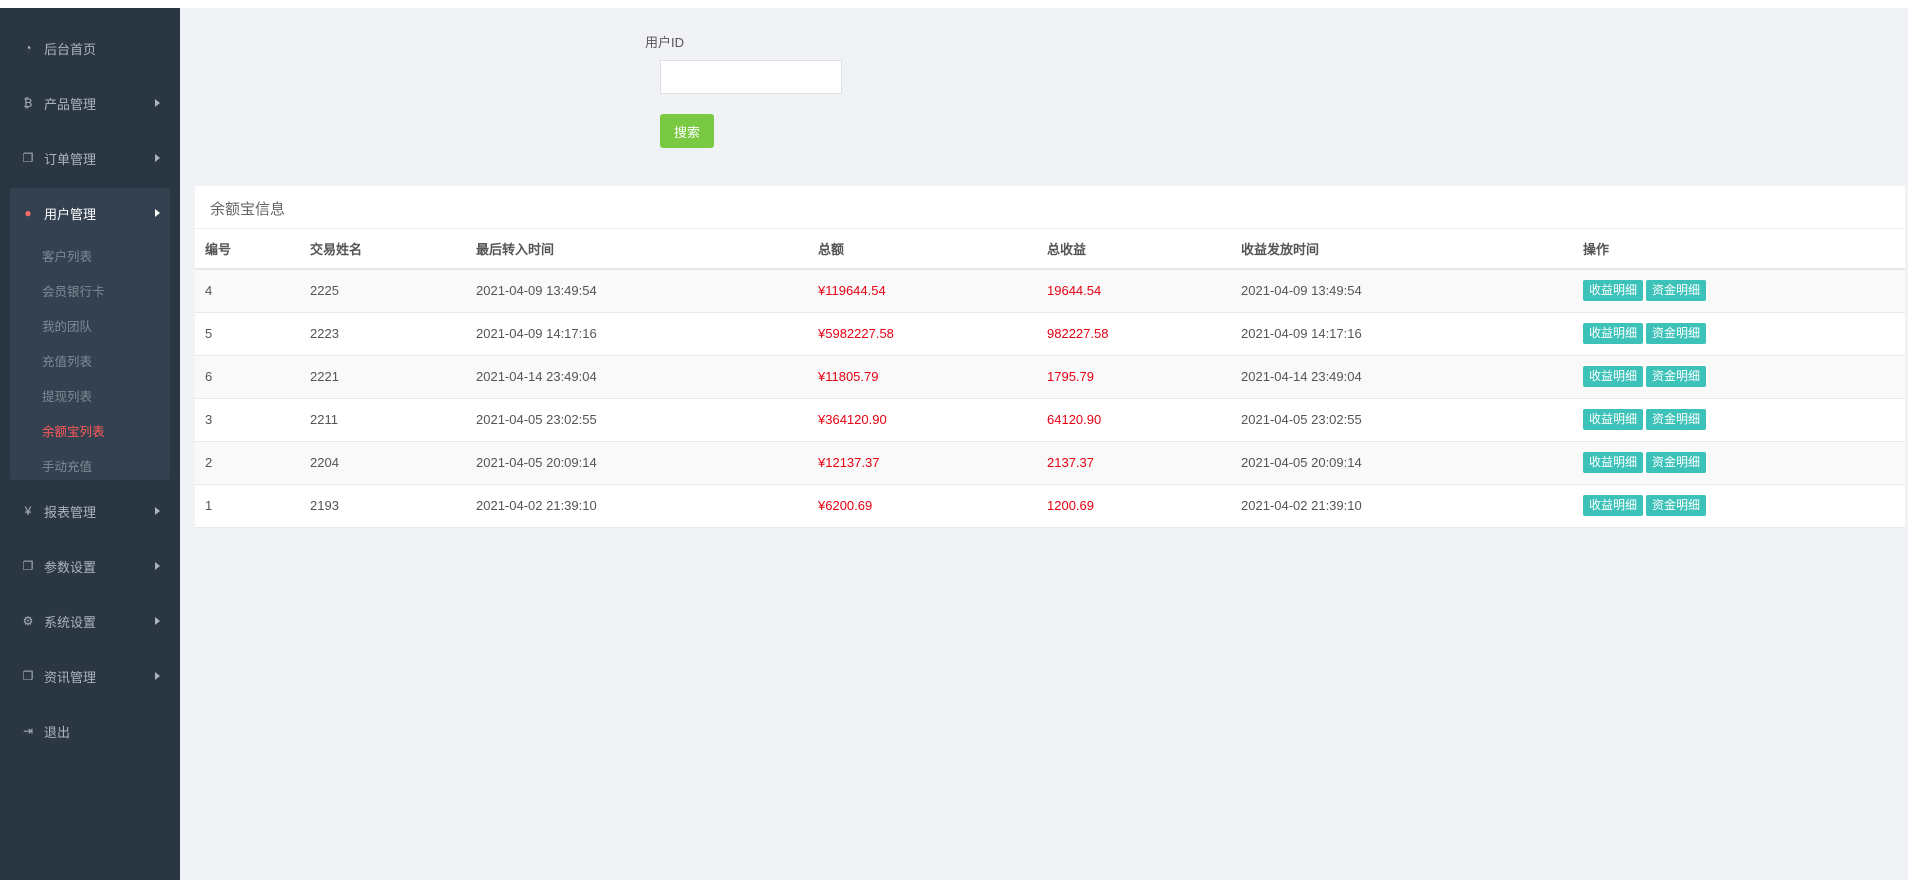 Image resolution: width=1908 pixels, height=880 pixels. Describe the element at coordinates (922, 334) in the screenshot. I see `cell-total: ¥5982227.58` at that location.